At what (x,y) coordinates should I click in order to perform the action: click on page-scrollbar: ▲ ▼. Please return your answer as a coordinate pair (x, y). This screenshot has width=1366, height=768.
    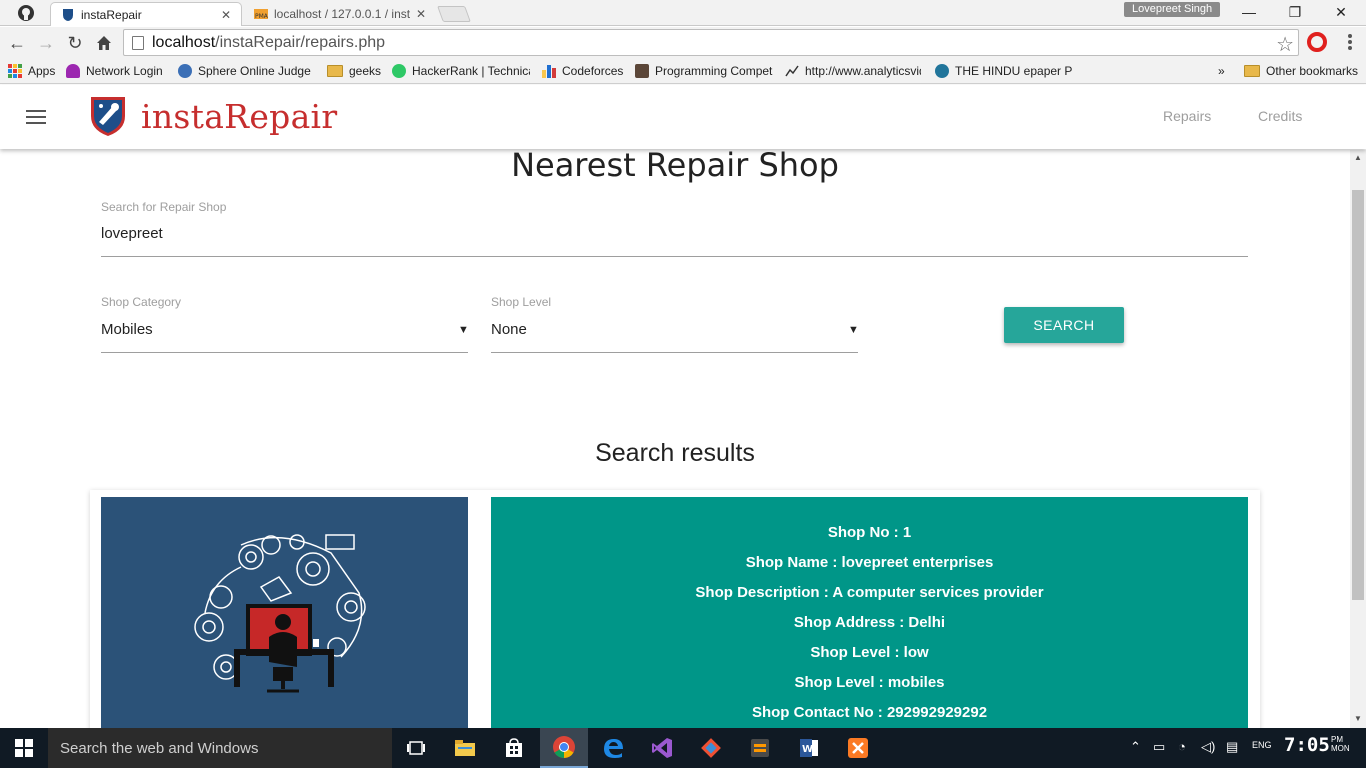
    Looking at the image, I should click on (1358, 439).